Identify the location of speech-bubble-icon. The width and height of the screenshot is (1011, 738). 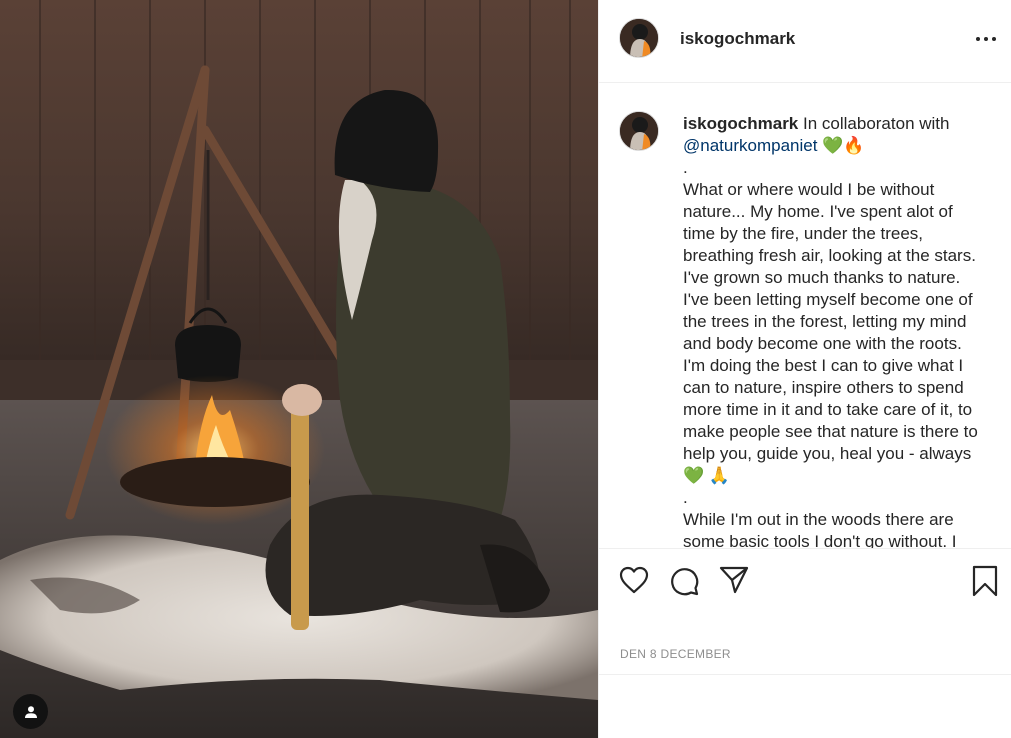
(684, 581).